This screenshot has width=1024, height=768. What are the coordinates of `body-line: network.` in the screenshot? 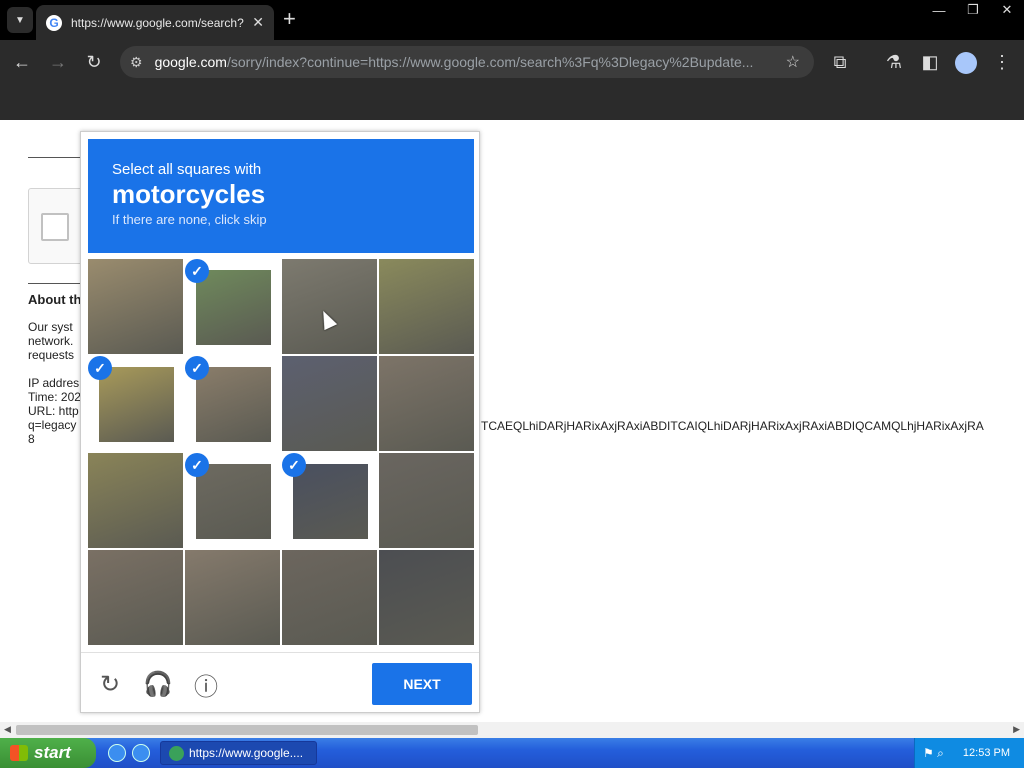 It's located at (51, 341).